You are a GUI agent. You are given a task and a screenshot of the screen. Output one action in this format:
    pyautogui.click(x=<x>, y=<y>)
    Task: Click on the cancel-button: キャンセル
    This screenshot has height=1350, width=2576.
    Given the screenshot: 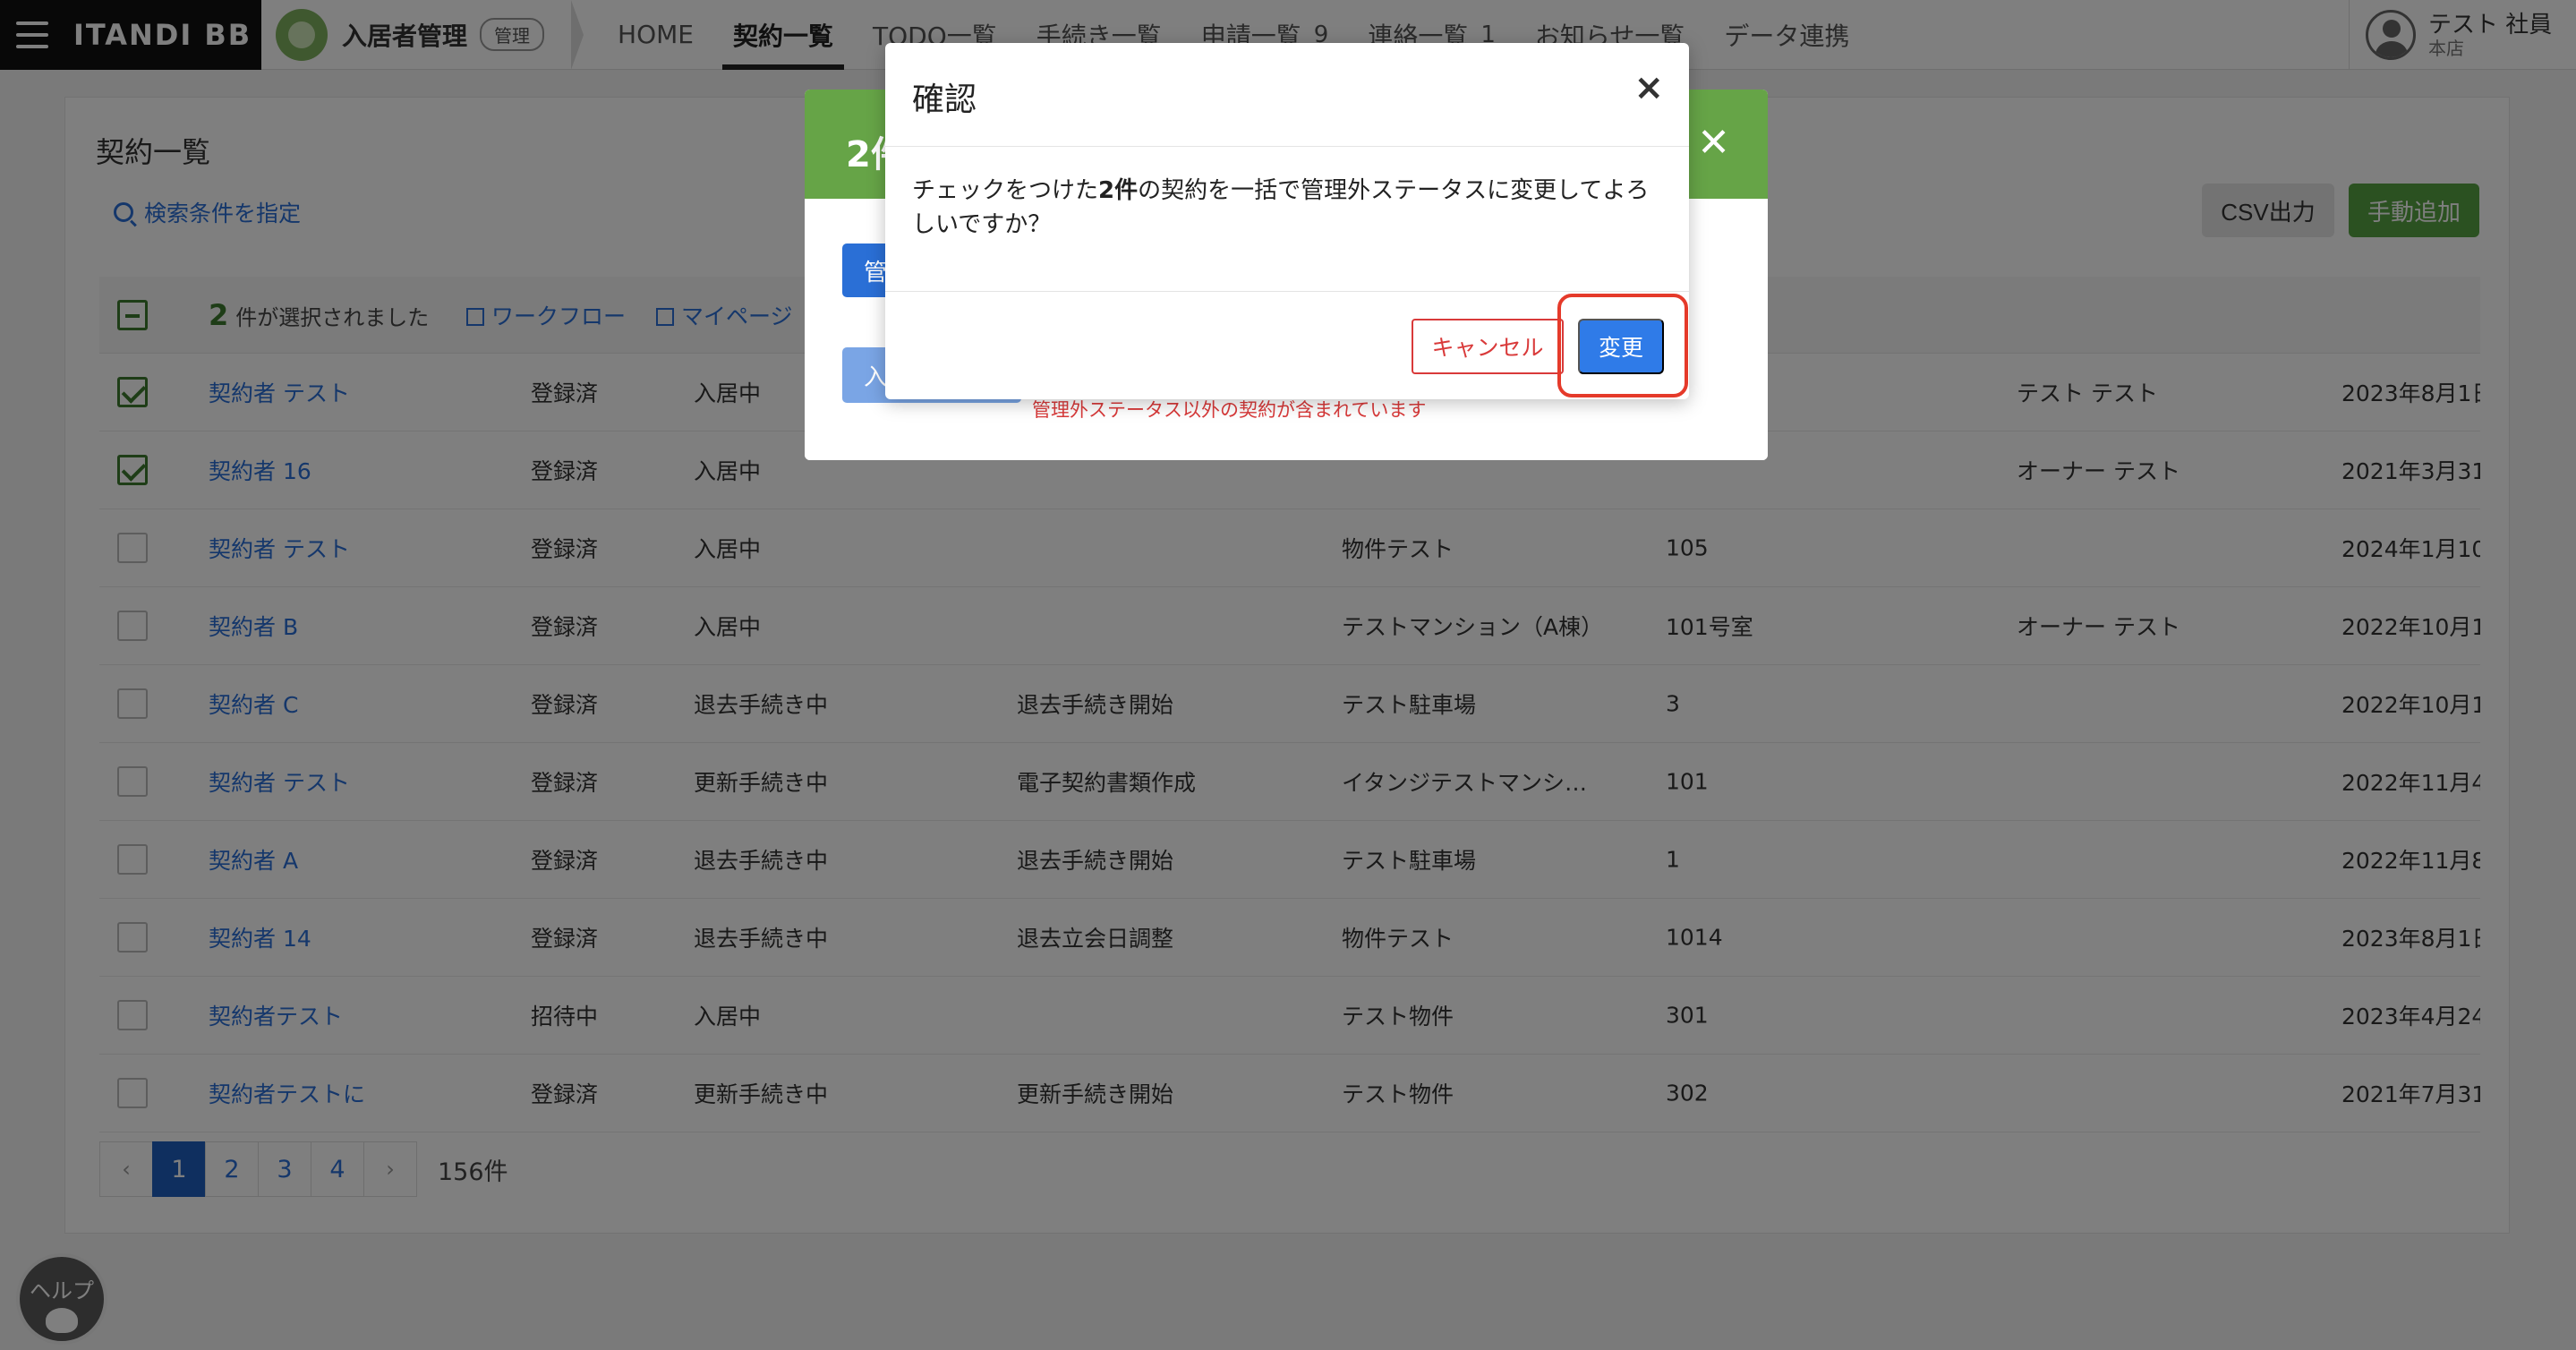 What is the action you would take?
    pyautogui.click(x=1488, y=346)
    